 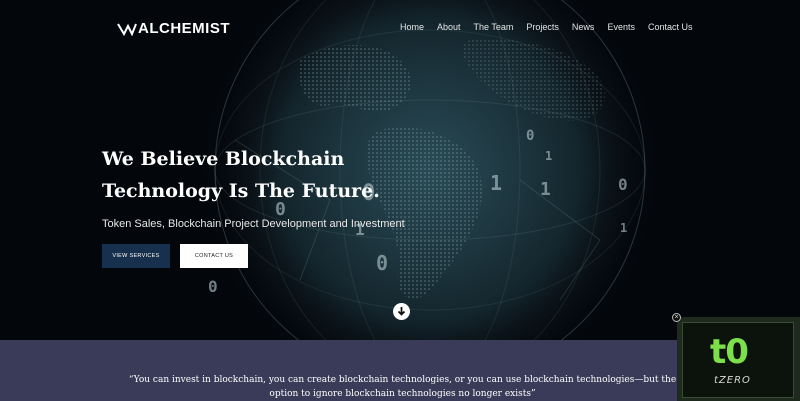 What do you see at coordinates (223, 159) in the screenshot?
I see `hero-headline-line1: We Believe Blockchain` at bounding box center [223, 159].